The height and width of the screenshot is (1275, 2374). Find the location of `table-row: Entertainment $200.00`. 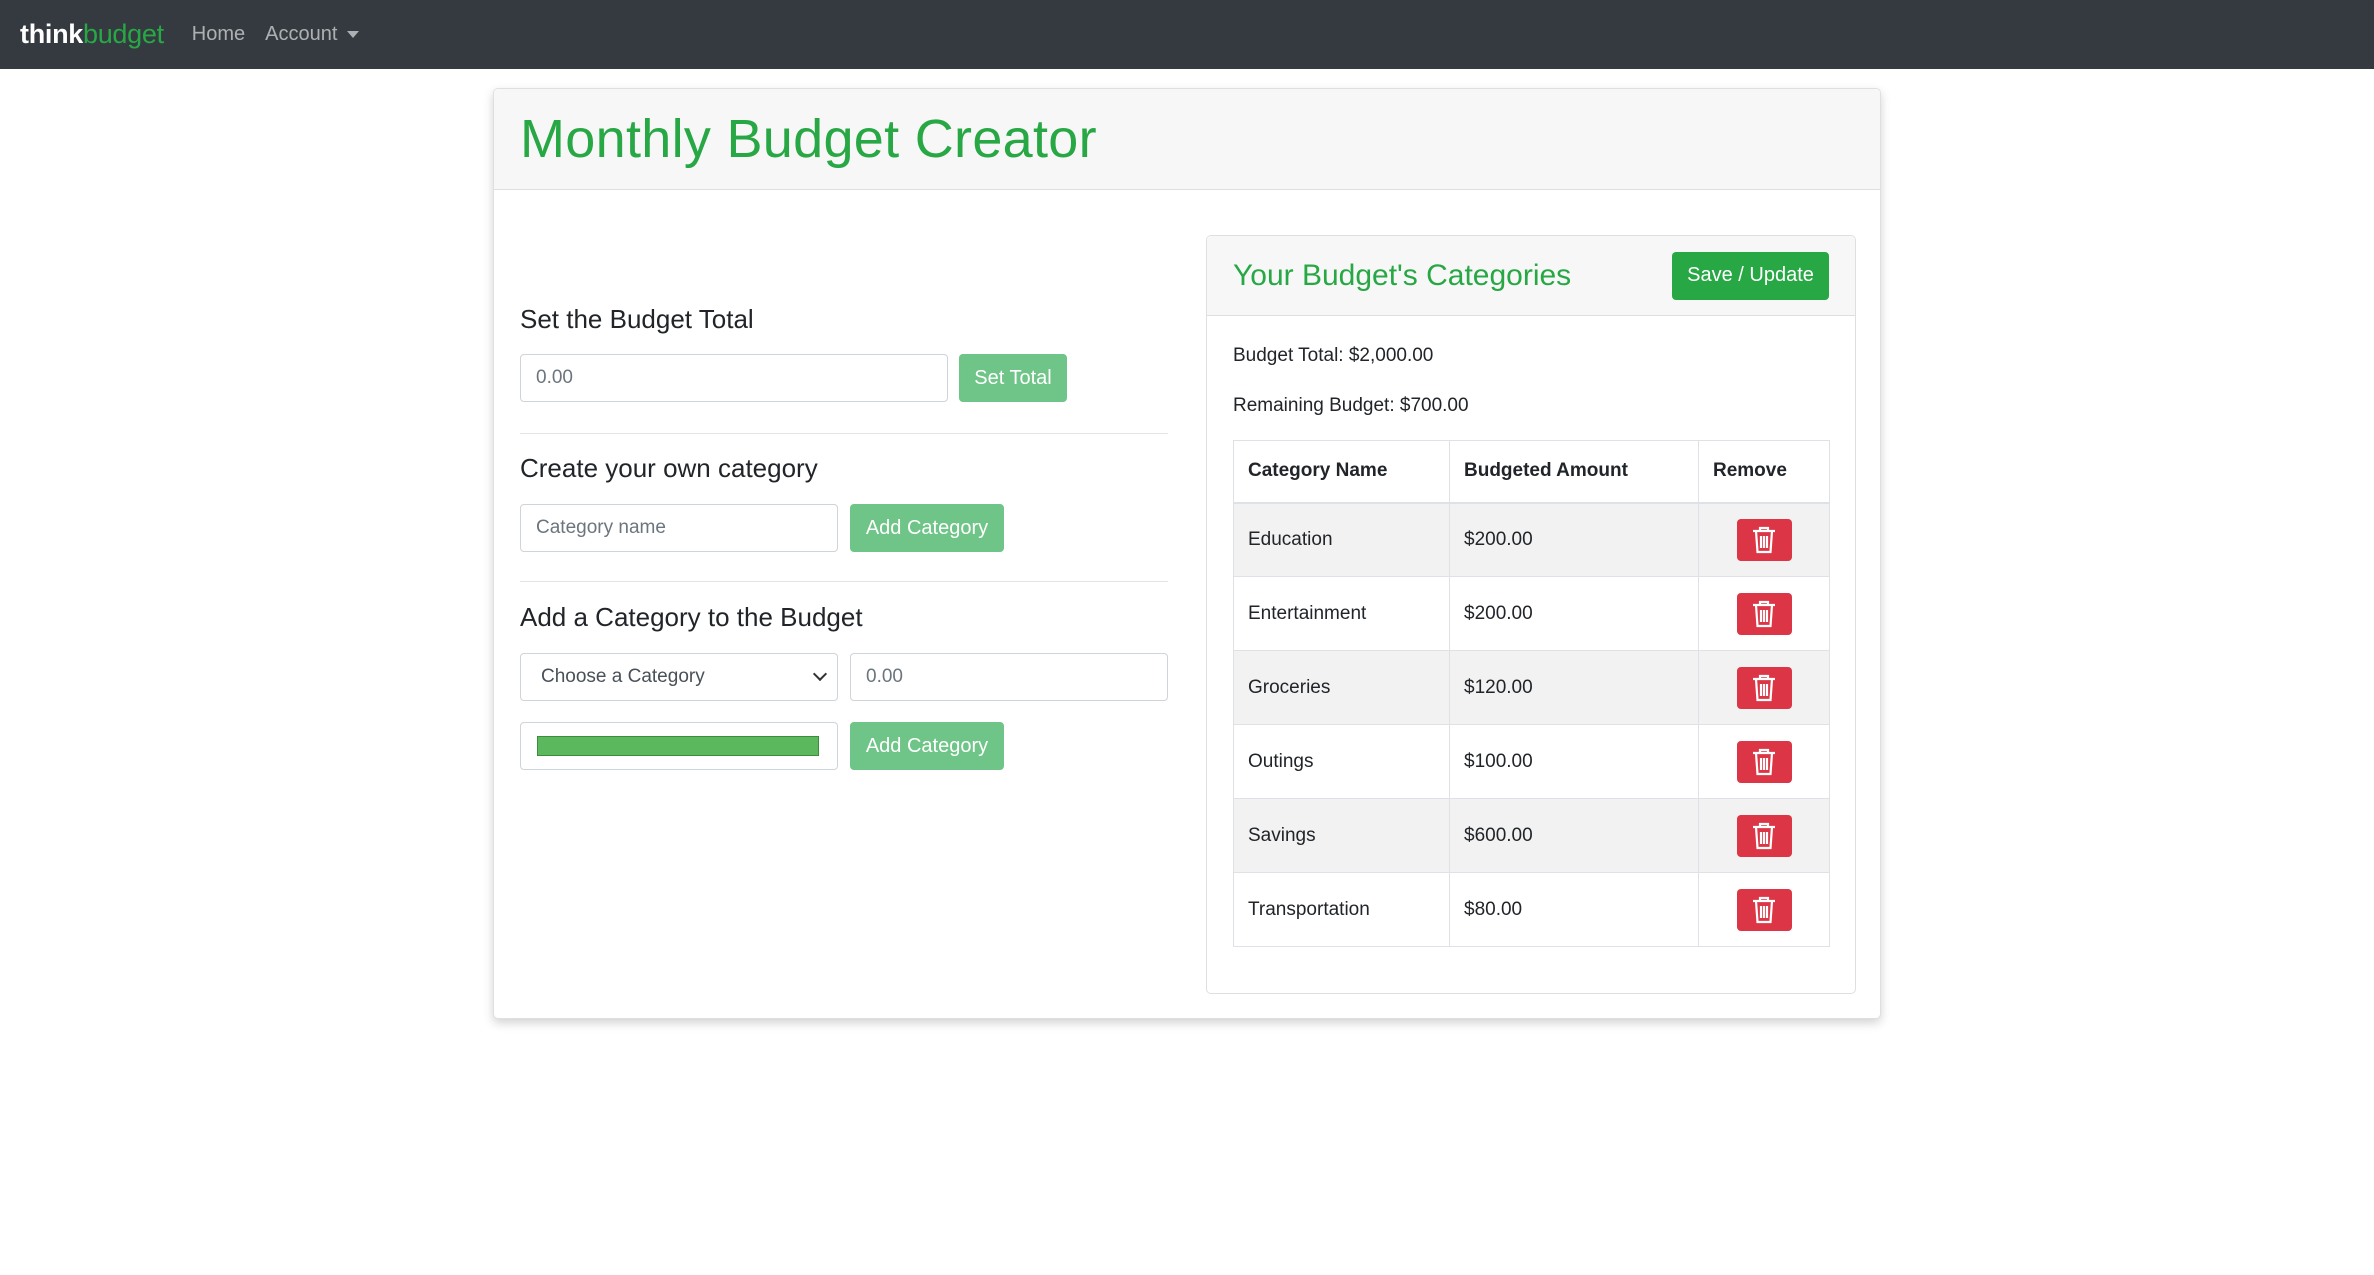

table-row: Entertainment $200.00 is located at coordinates (1531, 613).